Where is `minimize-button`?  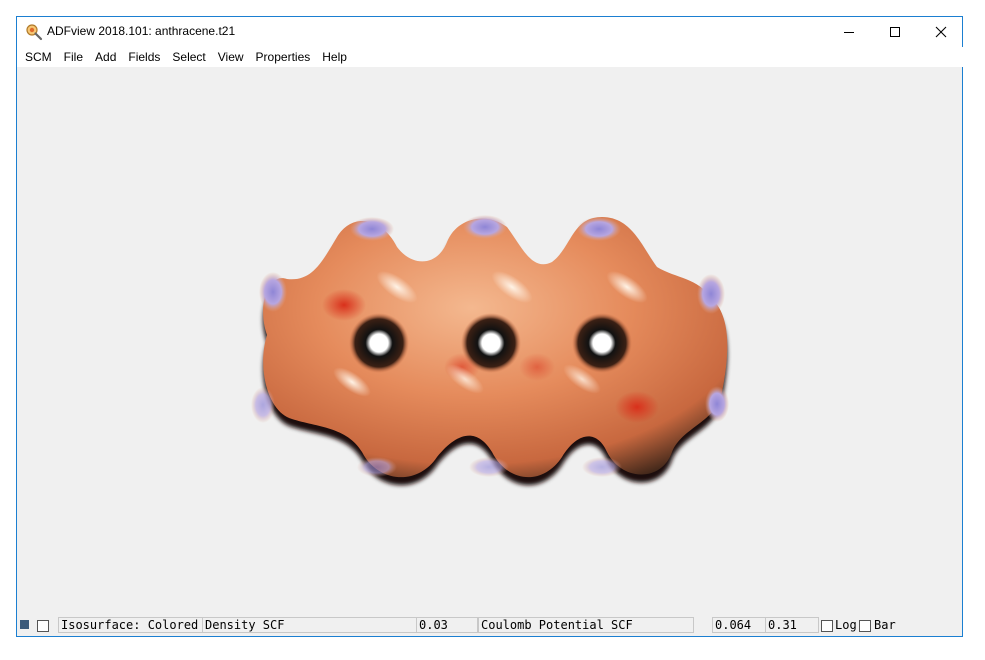 minimize-button is located at coordinates (849, 32).